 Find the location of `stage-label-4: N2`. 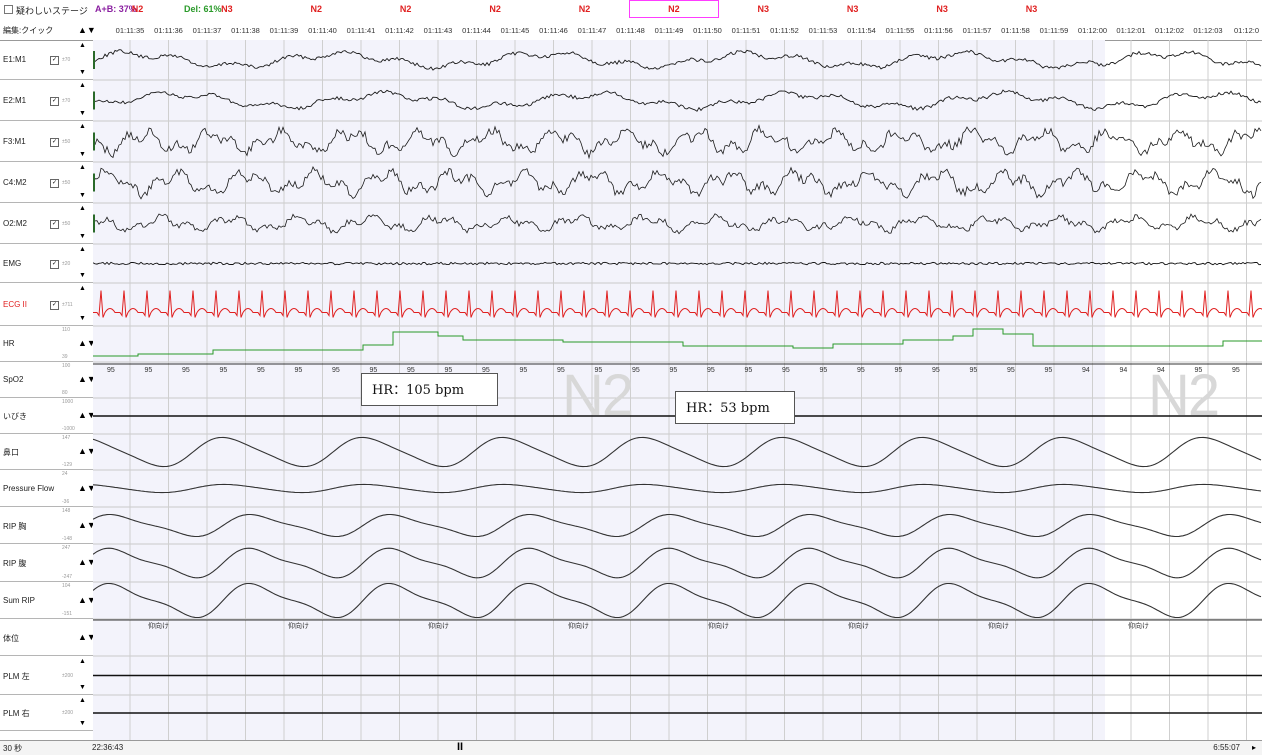

stage-label-4: N2 is located at coordinates (495, 9).